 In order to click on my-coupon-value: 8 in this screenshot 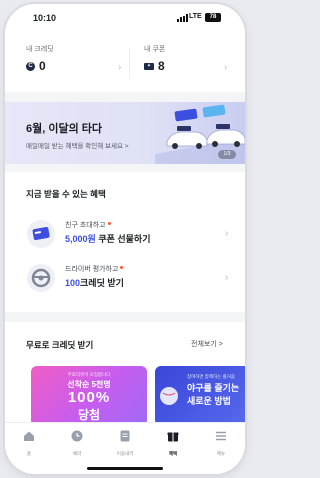, I will do `click(161, 66)`.